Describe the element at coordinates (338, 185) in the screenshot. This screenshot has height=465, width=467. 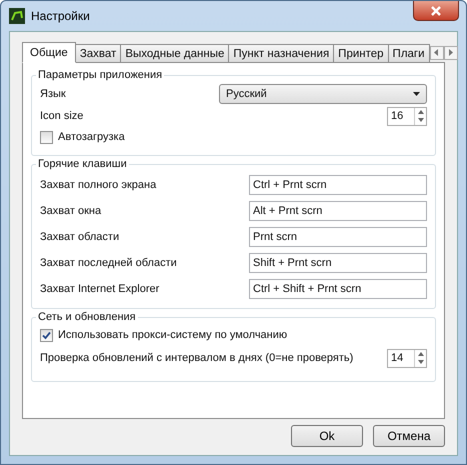
I see `hotkey-field: Ctrl + Prnt scrn` at that location.